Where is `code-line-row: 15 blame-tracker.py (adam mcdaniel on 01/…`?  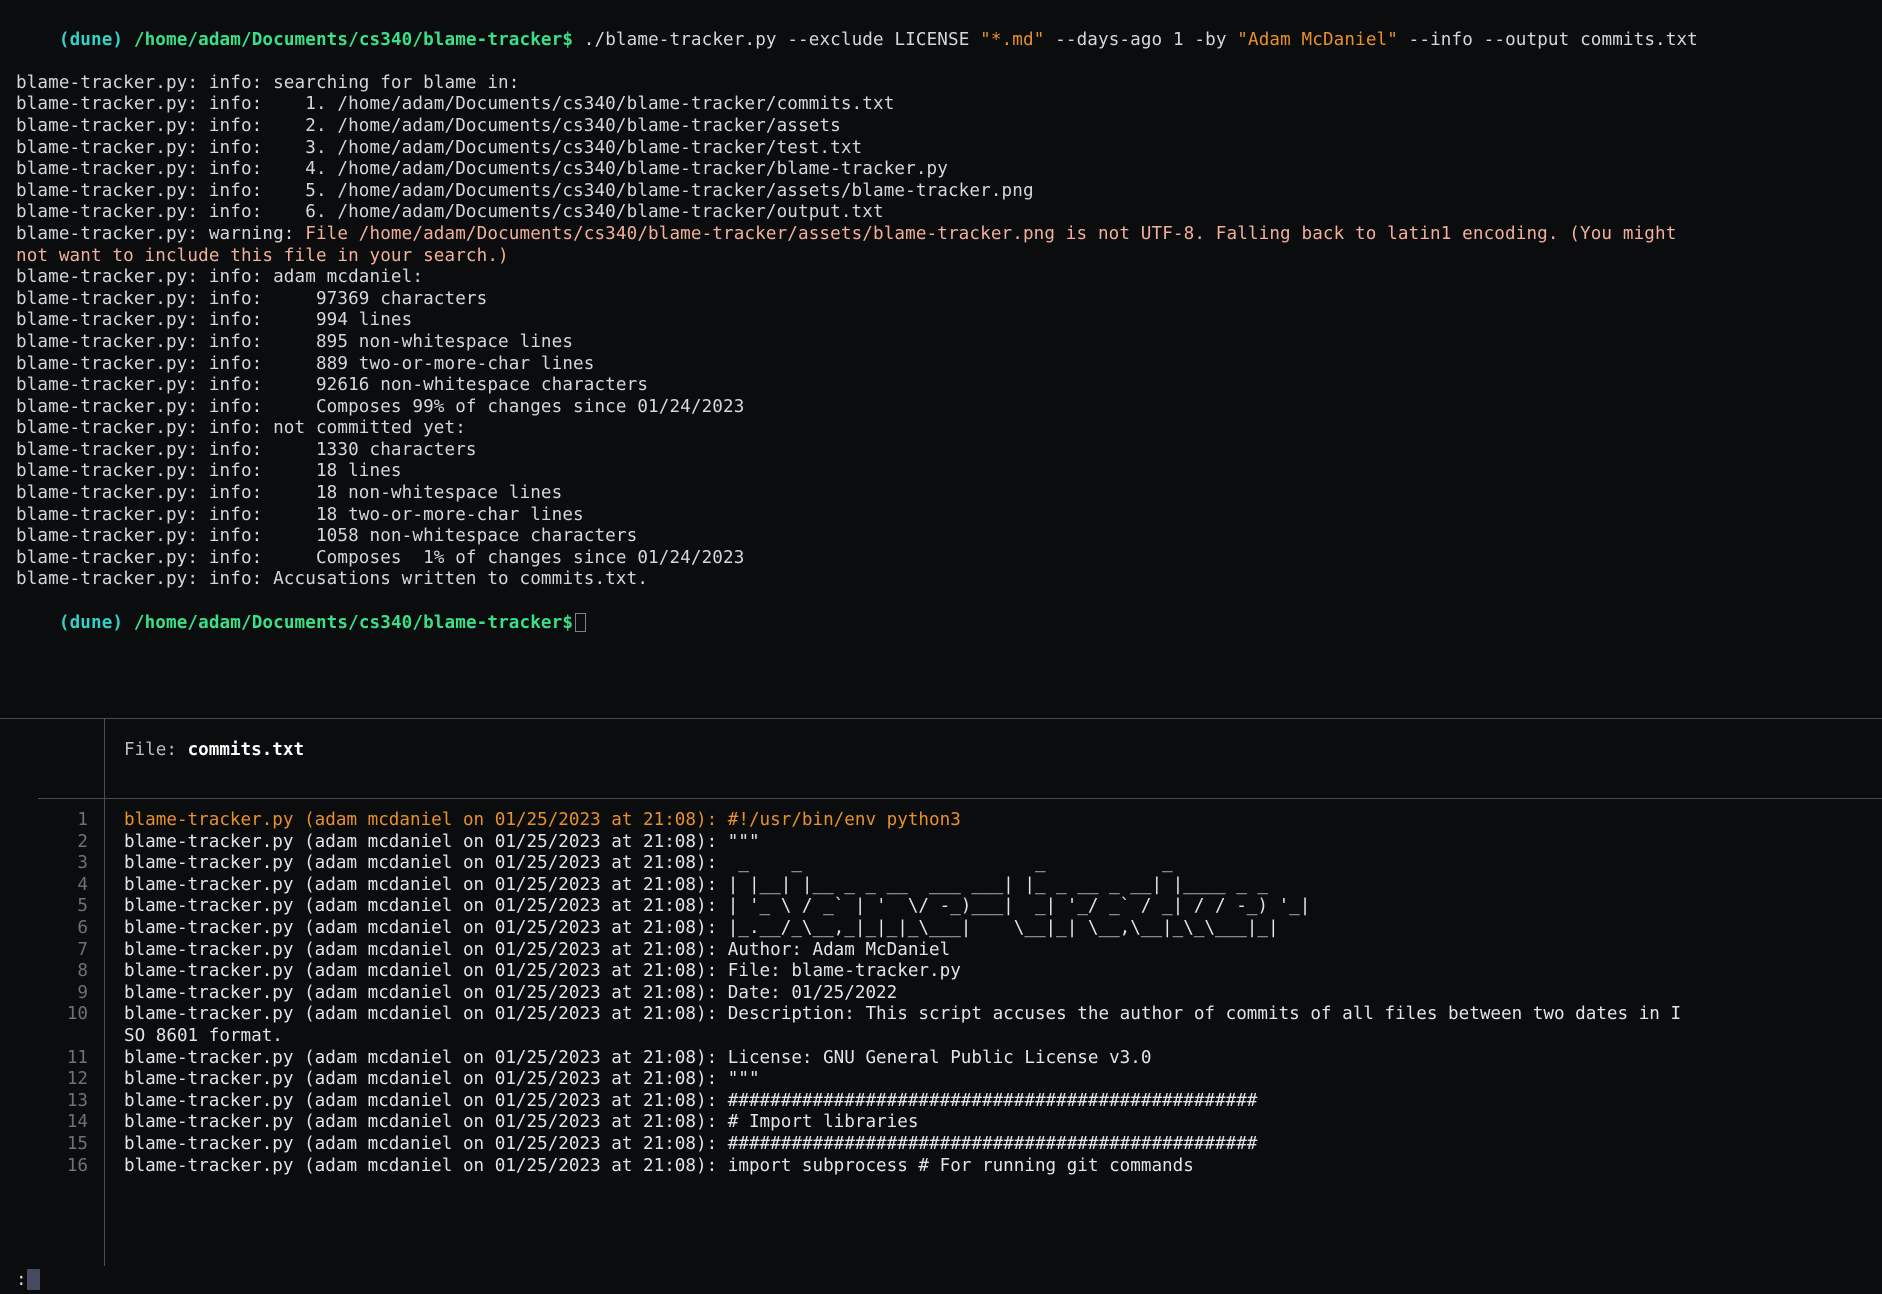 code-line-row: 15 blame-tracker.py (adam mcdaniel on 01/… is located at coordinates (941, 1145).